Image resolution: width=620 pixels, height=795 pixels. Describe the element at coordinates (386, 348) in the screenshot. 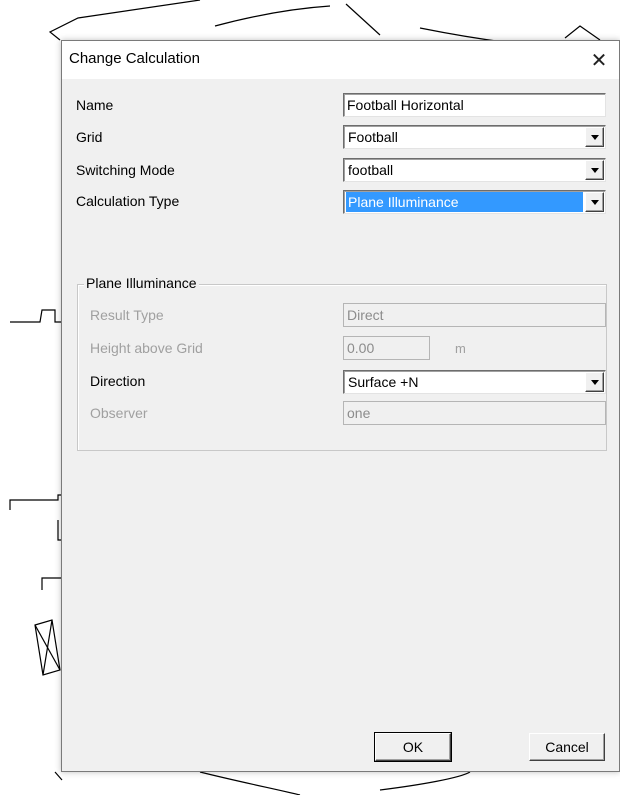

I see `height-above-grid-field: 0.00` at that location.